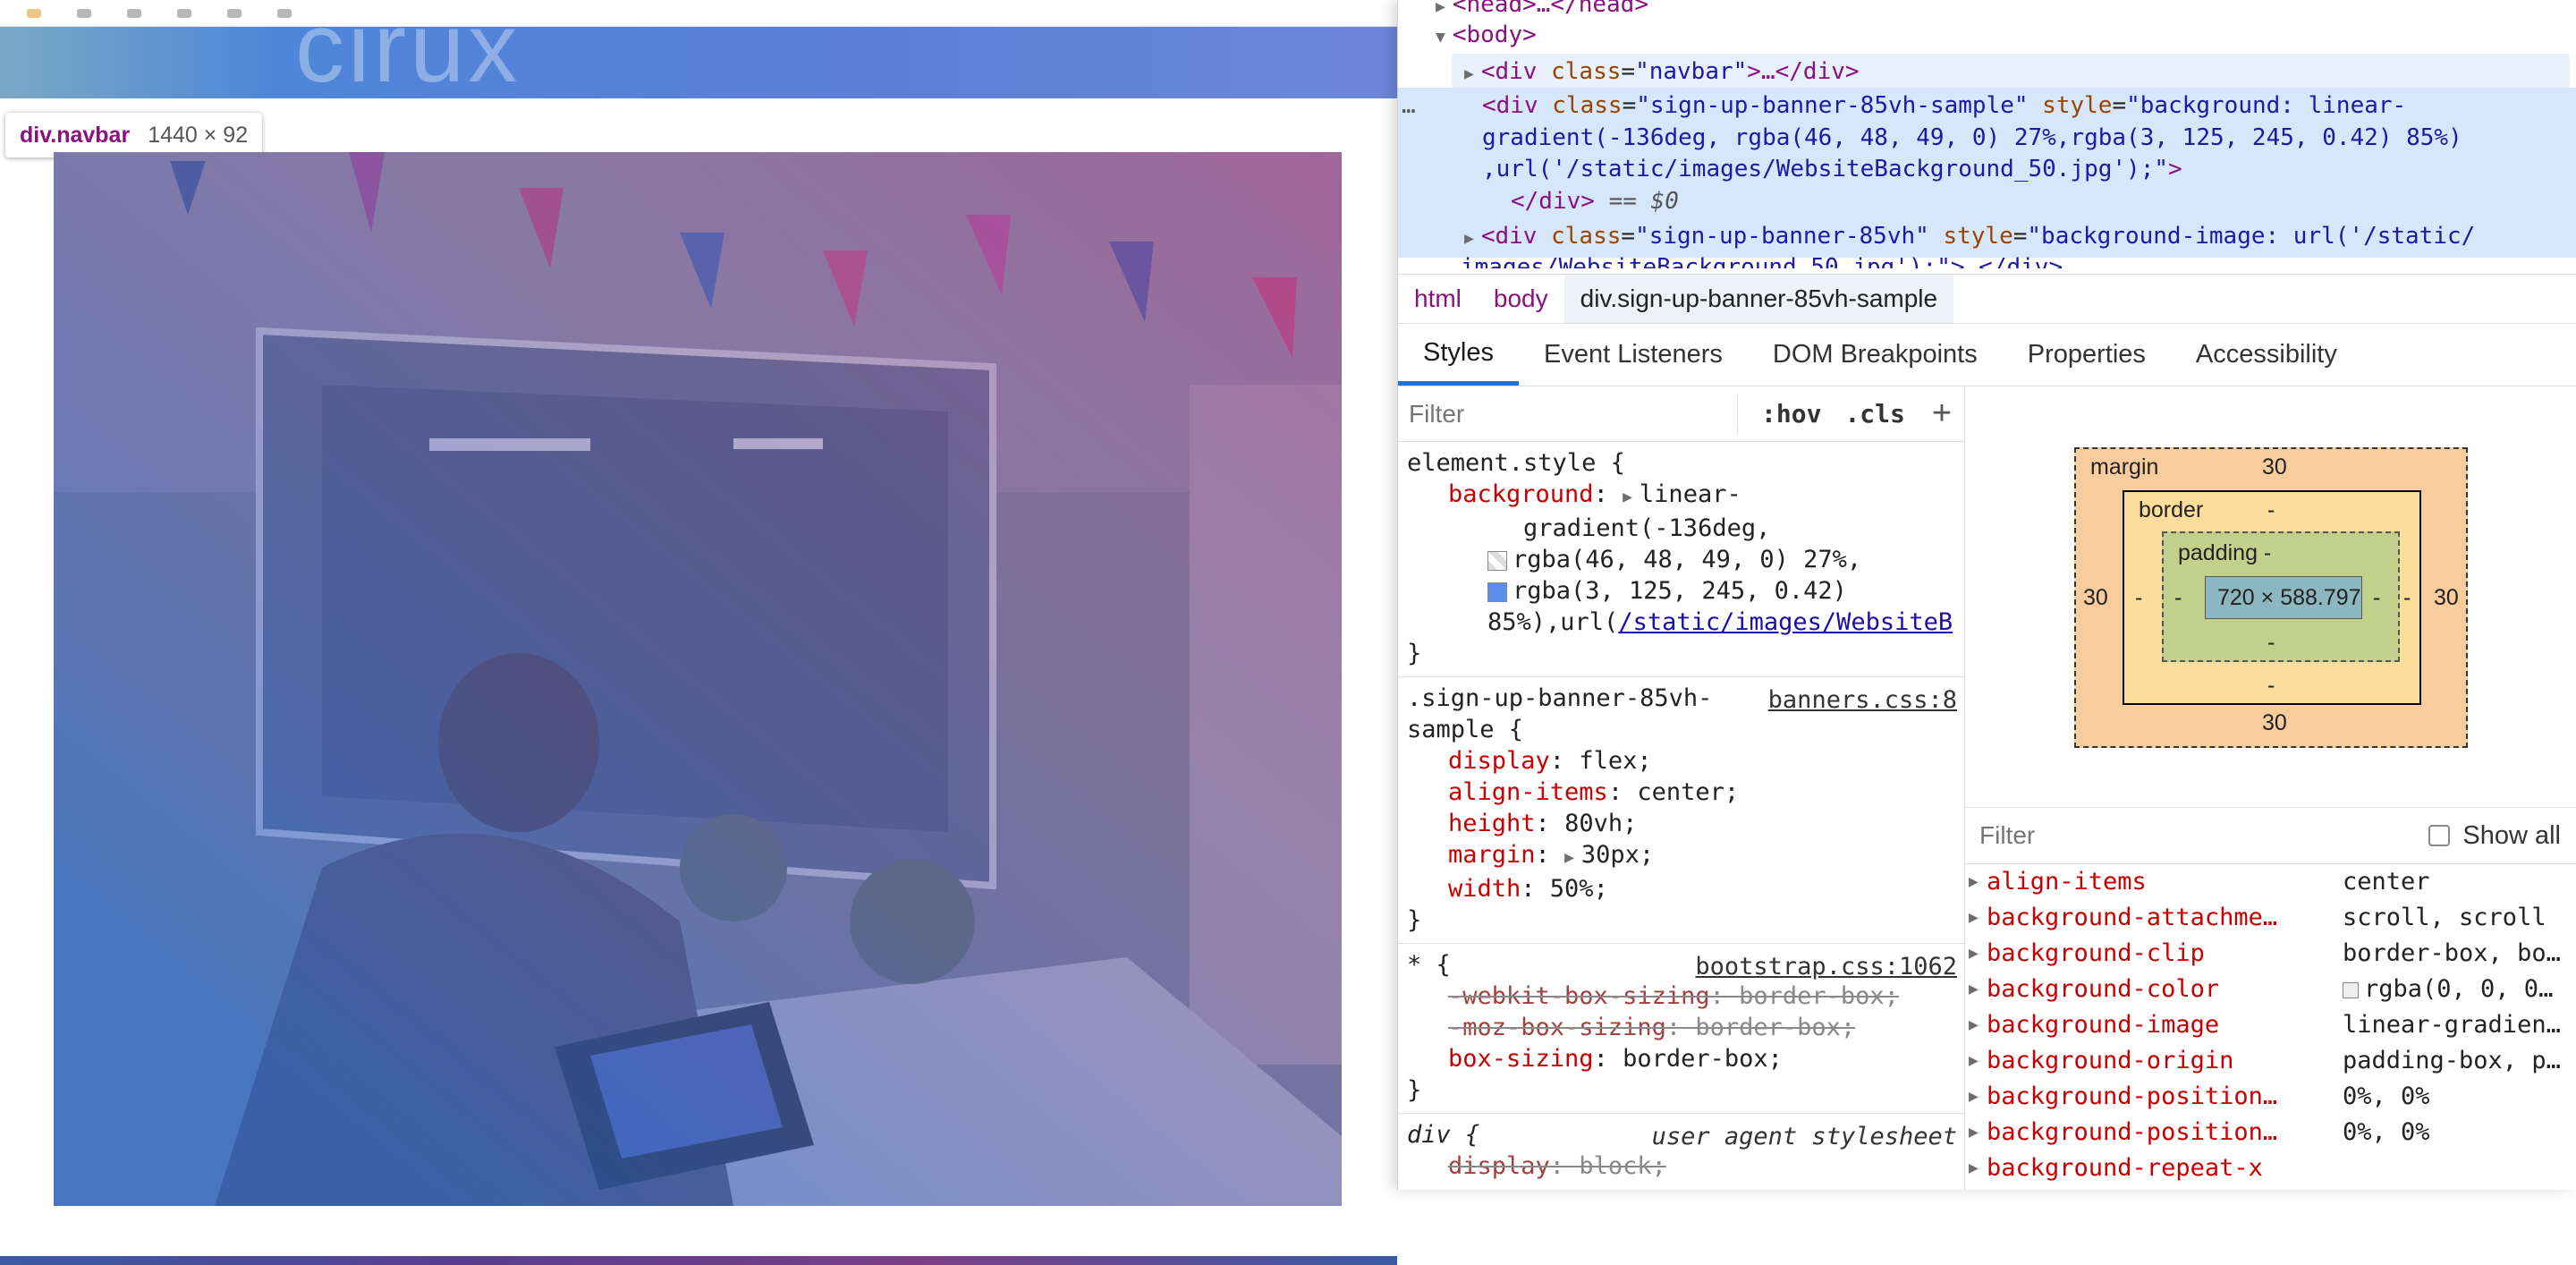  Describe the element at coordinates (1557, 1166) in the screenshot. I see `style-property-overridden: display: block;` at that location.